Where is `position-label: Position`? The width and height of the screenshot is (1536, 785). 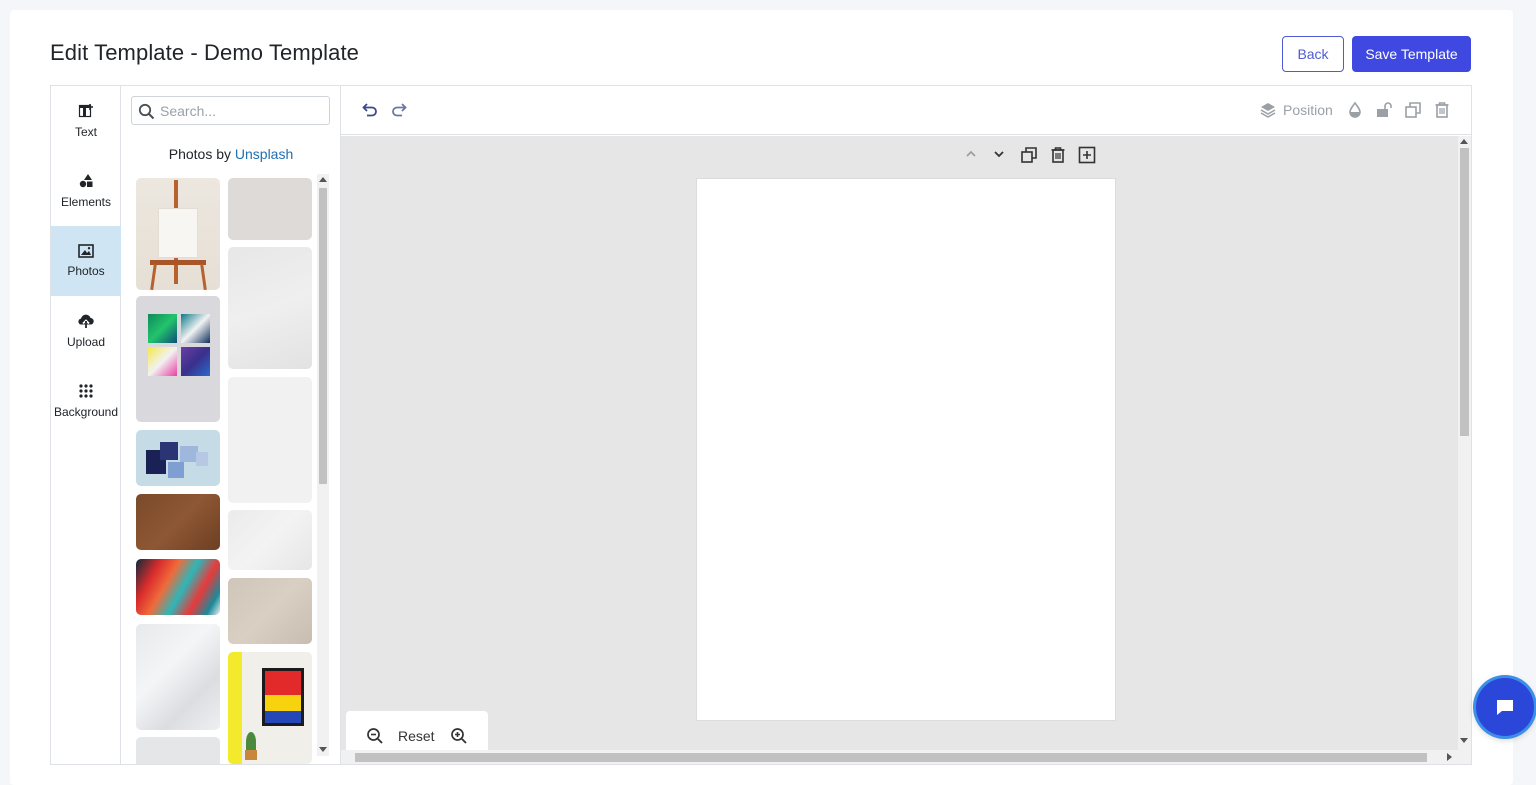
position-label: Position is located at coordinates (1308, 110).